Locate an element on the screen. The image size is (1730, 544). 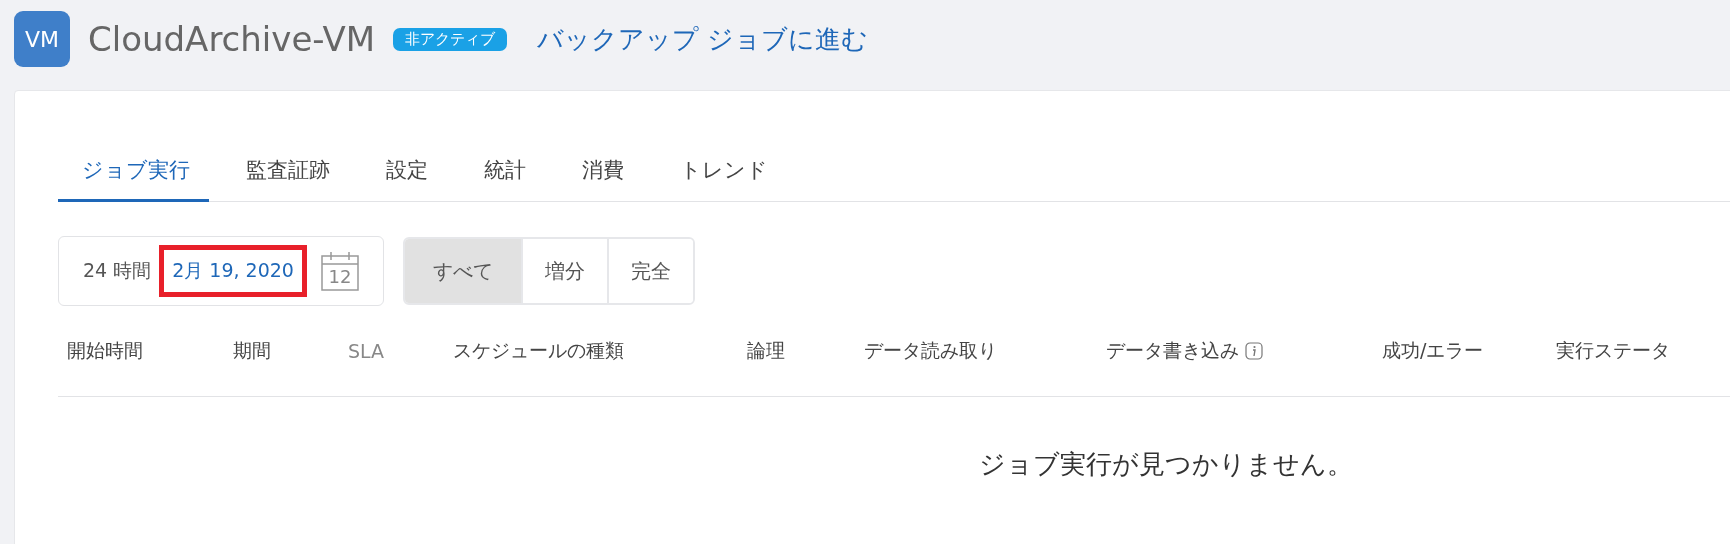
tab: 消費 is located at coordinates (603, 179).